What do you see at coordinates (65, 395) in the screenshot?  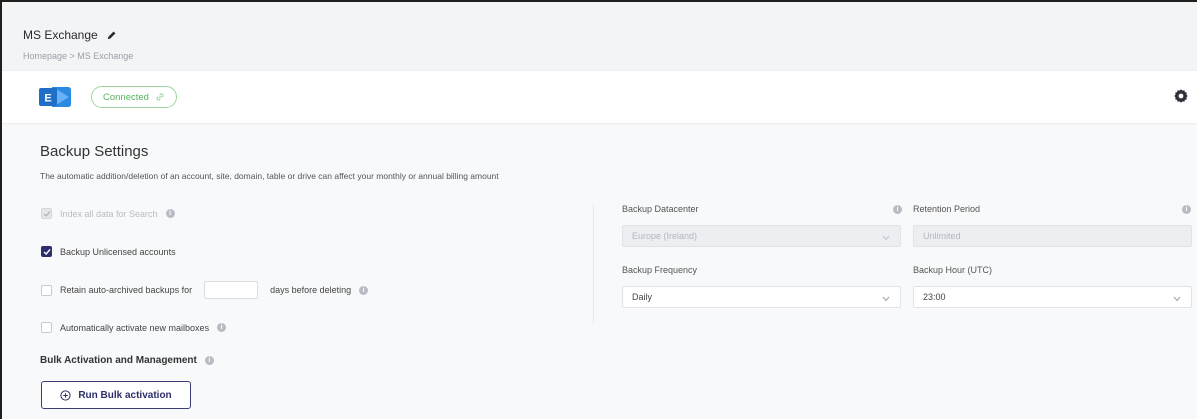 I see `plus-circle-icon` at bounding box center [65, 395].